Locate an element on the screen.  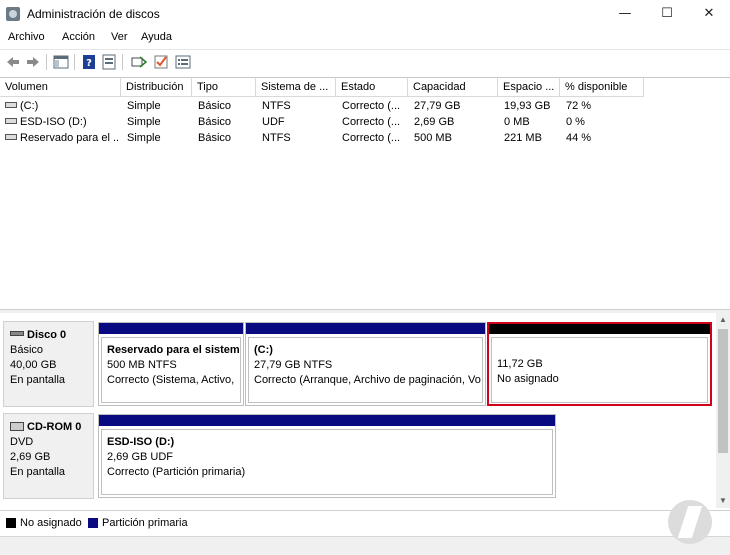
free-space-cell: 221 MB is located at coordinates (523, 138).